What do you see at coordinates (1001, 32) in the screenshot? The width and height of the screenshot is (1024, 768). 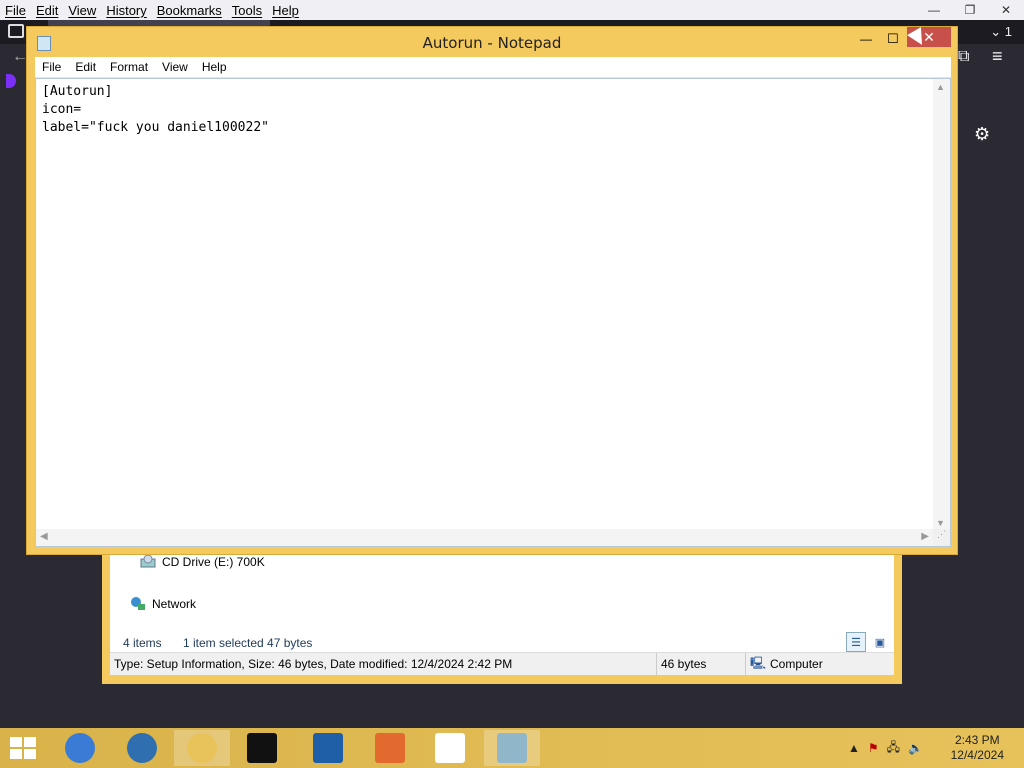 I see `tab-count: ⌄ 1` at bounding box center [1001, 32].